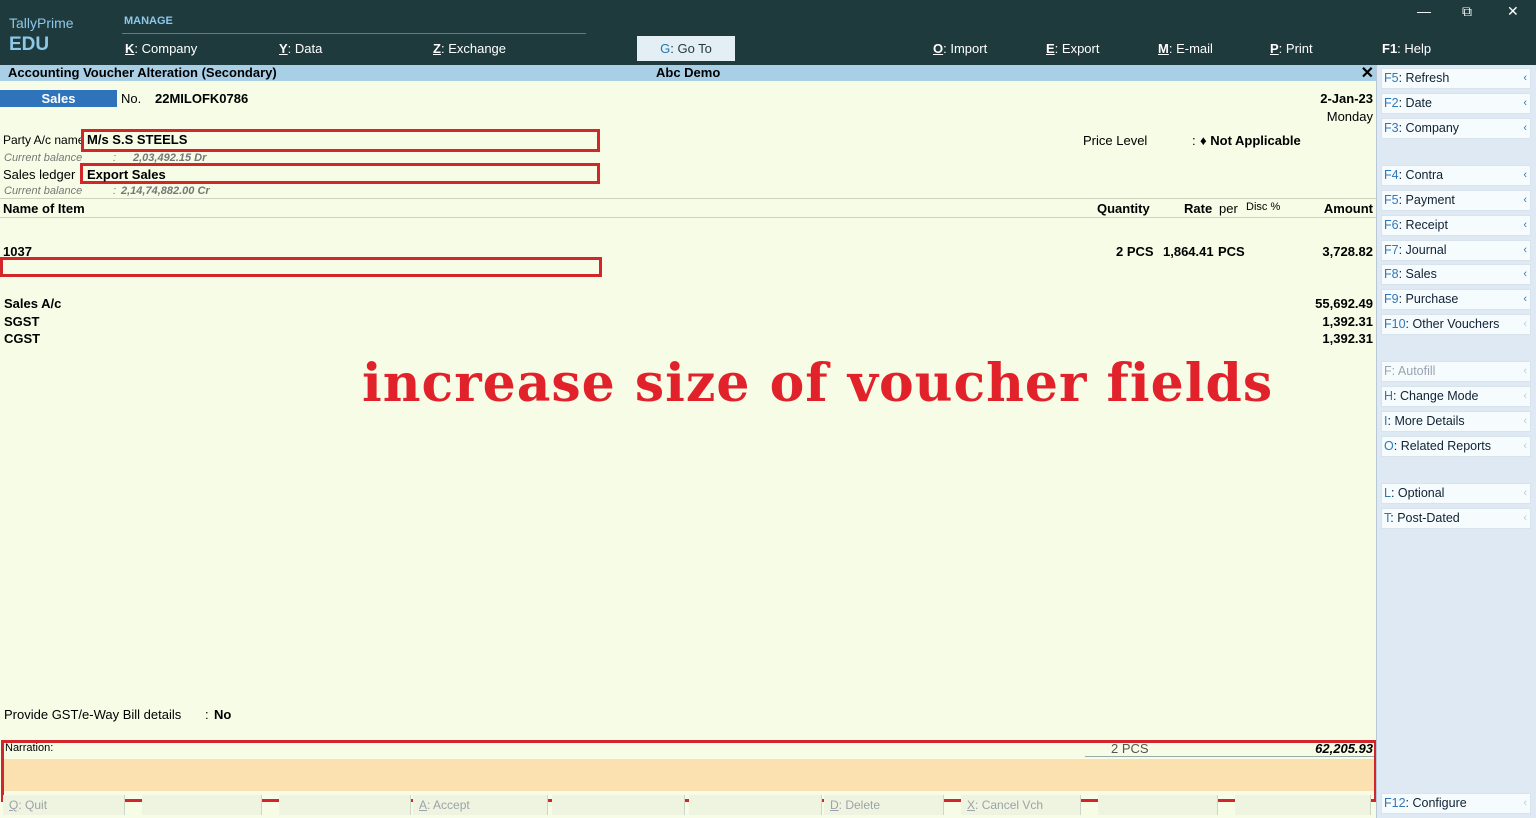 The width and height of the screenshot is (1536, 818). I want to click on menu-export: E: Export, so click(1072, 48).